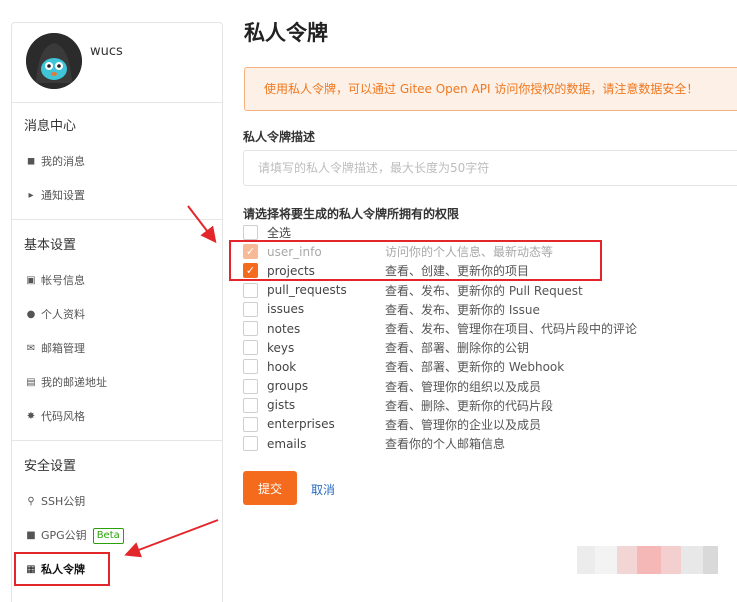 Image resolution: width=737 pixels, height=602 pixels. I want to click on perm-name: hook, so click(282, 366).